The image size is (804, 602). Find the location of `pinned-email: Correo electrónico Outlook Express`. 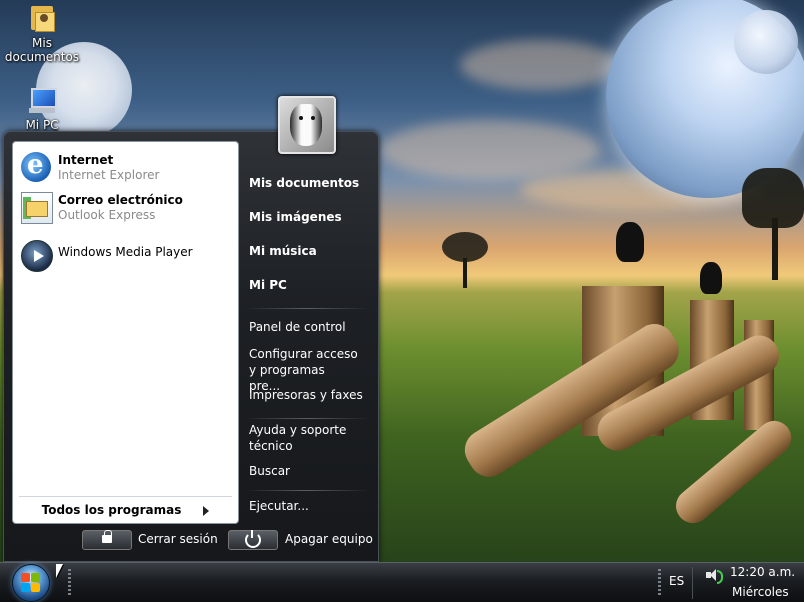

pinned-email: Correo electrónico Outlook Express is located at coordinates (128, 208).